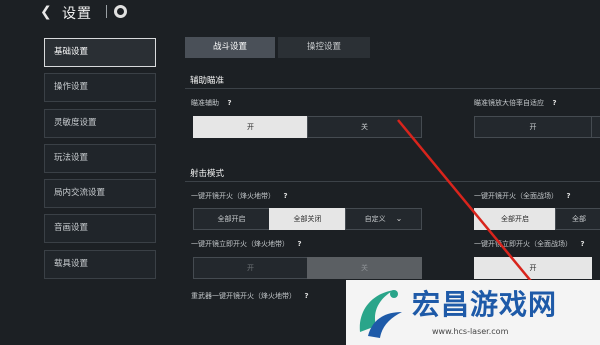  Describe the element at coordinates (469, 206) in the screenshot. I see `arrow-shaft` at that location.